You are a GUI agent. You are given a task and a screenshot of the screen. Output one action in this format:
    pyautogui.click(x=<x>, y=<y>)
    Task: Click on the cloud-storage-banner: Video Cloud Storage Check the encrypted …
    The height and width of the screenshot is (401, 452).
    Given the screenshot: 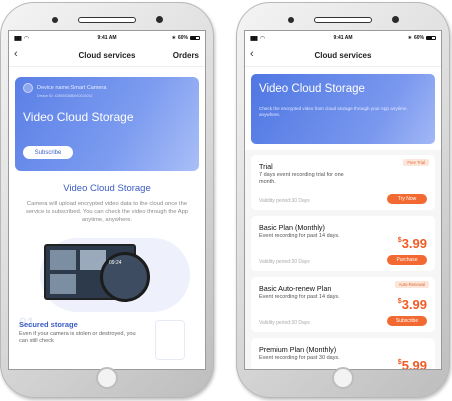 What is the action you would take?
    pyautogui.click(x=343, y=109)
    